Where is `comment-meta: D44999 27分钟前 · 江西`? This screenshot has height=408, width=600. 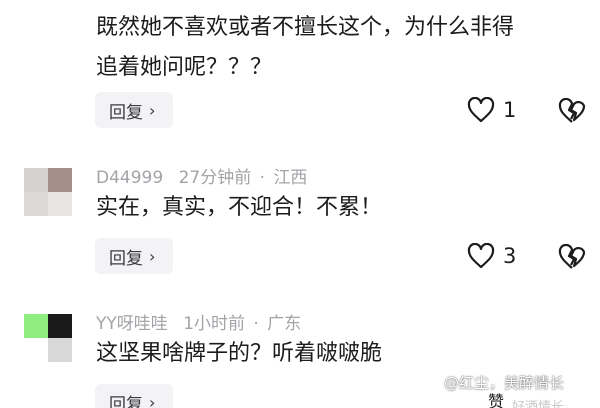 comment-meta: D44999 27分钟前 · 江西 is located at coordinates (201, 175).